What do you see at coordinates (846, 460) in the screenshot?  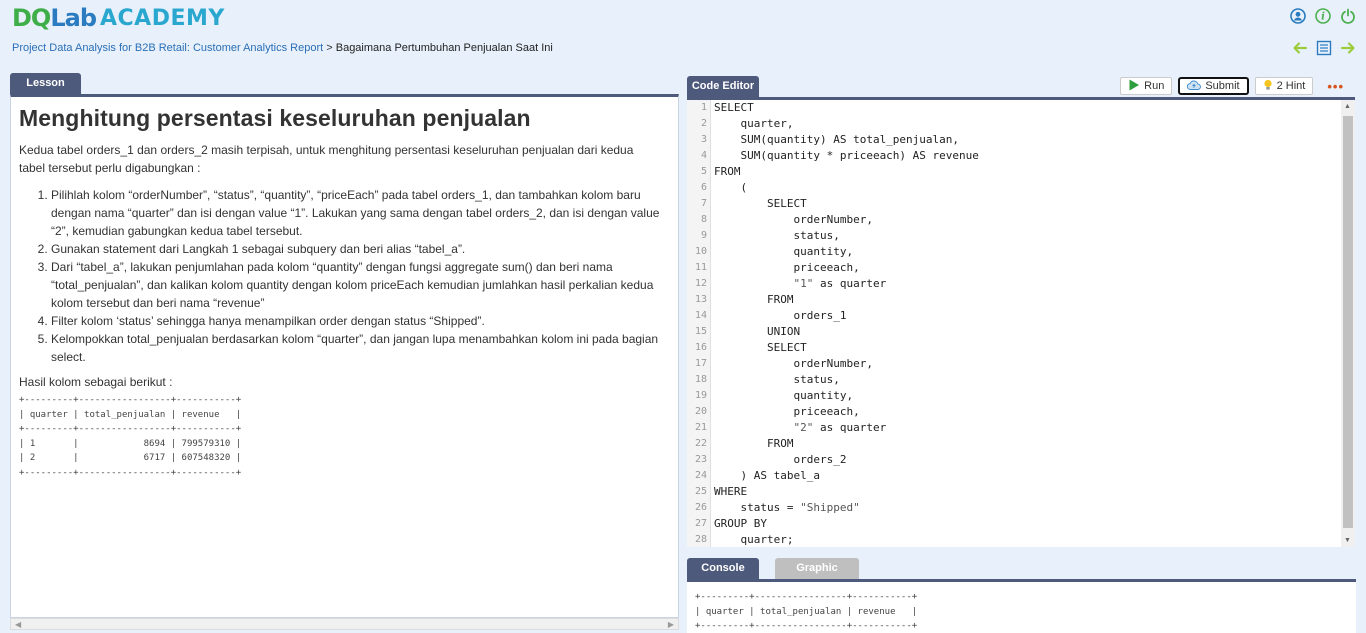 I see `code-line: orders_2` at bounding box center [846, 460].